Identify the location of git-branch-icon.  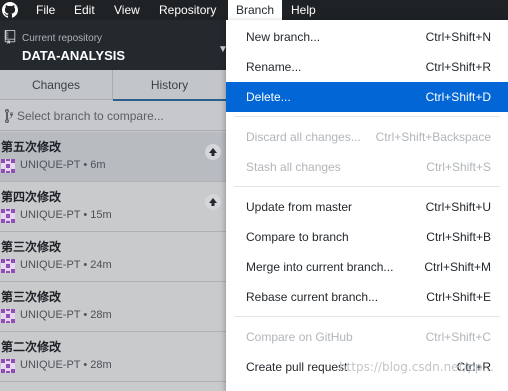
(9, 116).